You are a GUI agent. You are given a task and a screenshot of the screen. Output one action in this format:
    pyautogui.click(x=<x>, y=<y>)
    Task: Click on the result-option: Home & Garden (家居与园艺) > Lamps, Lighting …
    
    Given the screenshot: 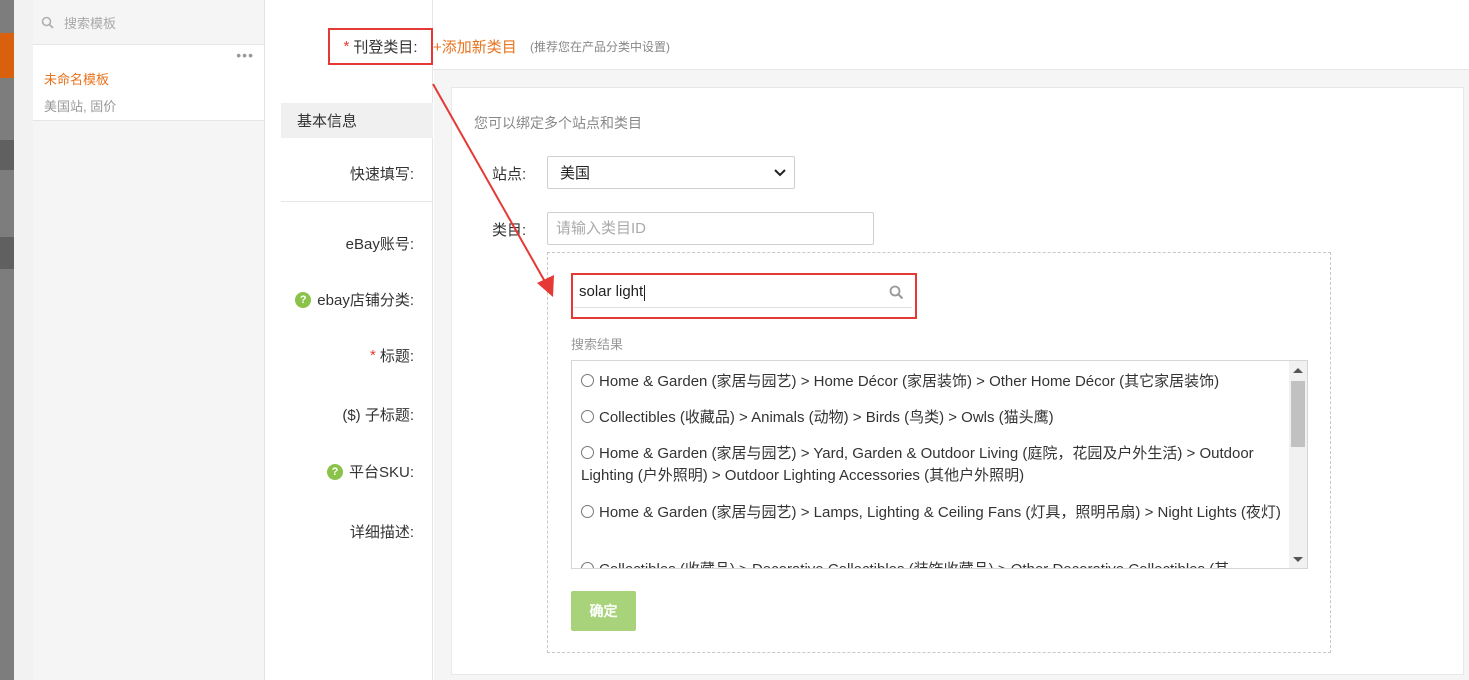 What is the action you would take?
    pyautogui.click(x=931, y=513)
    